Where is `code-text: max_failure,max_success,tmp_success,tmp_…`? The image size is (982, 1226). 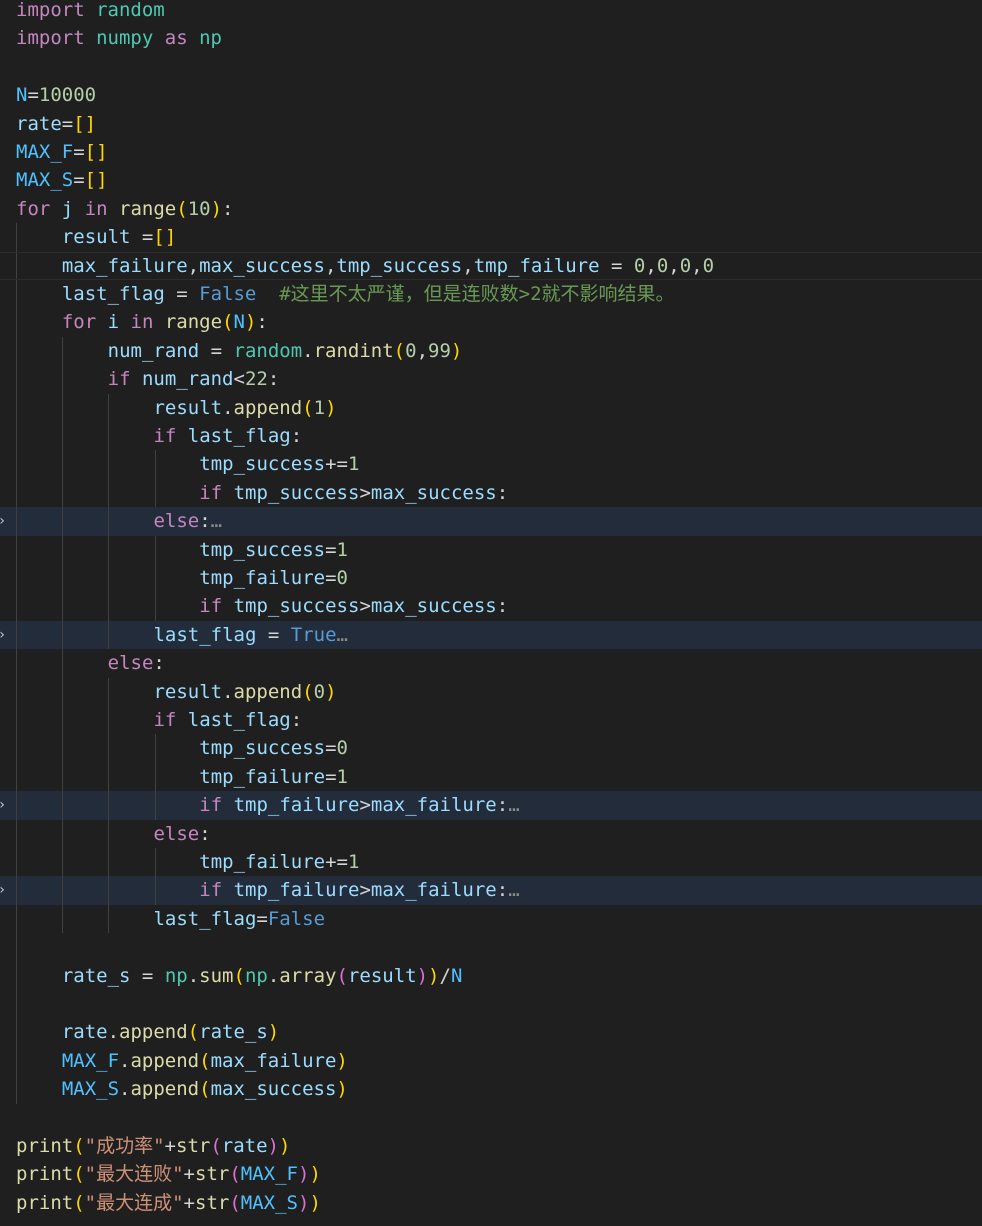 code-text: max_failure,max_success,tmp_success,tmp_… is located at coordinates (388, 265).